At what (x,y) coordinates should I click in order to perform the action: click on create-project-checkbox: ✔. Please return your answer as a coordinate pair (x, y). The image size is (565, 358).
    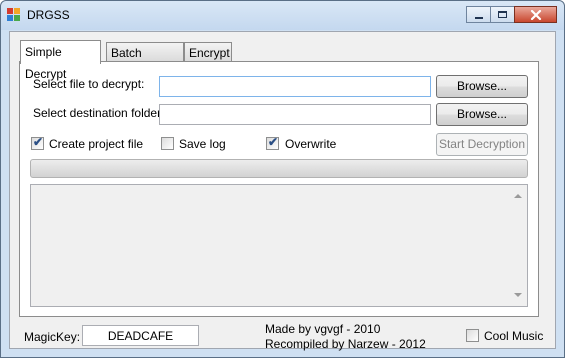
    Looking at the image, I should click on (37, 142).